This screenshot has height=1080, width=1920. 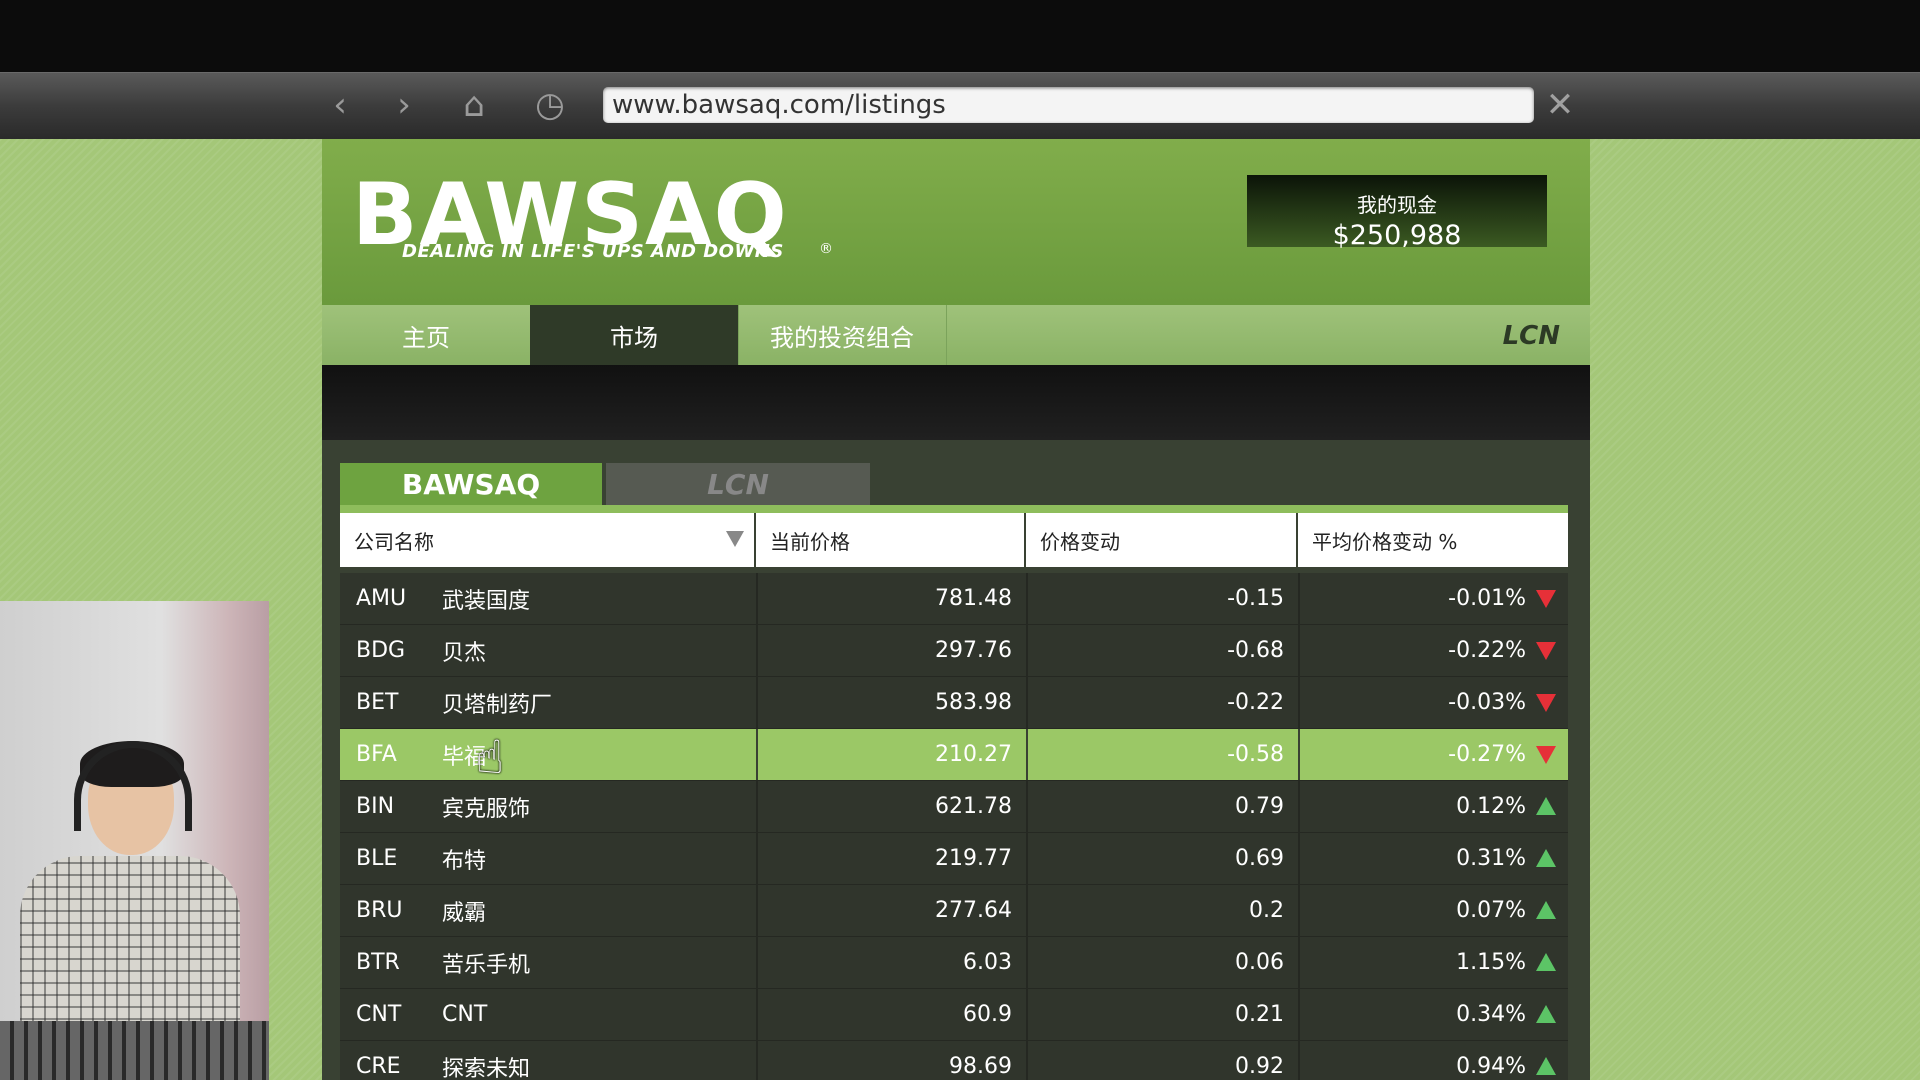 I want to click on table-row: AMU 武装国度 781.48 -0.15 -0.01%, so click(x=954, y=599).